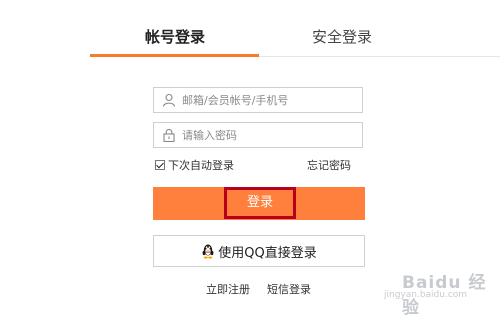 This screenshot has width=500, height=318. Describe the element at coordinates (267, 253) in the screenshot. I see `qq-login-label: 使用QQ直接登录` at that location.